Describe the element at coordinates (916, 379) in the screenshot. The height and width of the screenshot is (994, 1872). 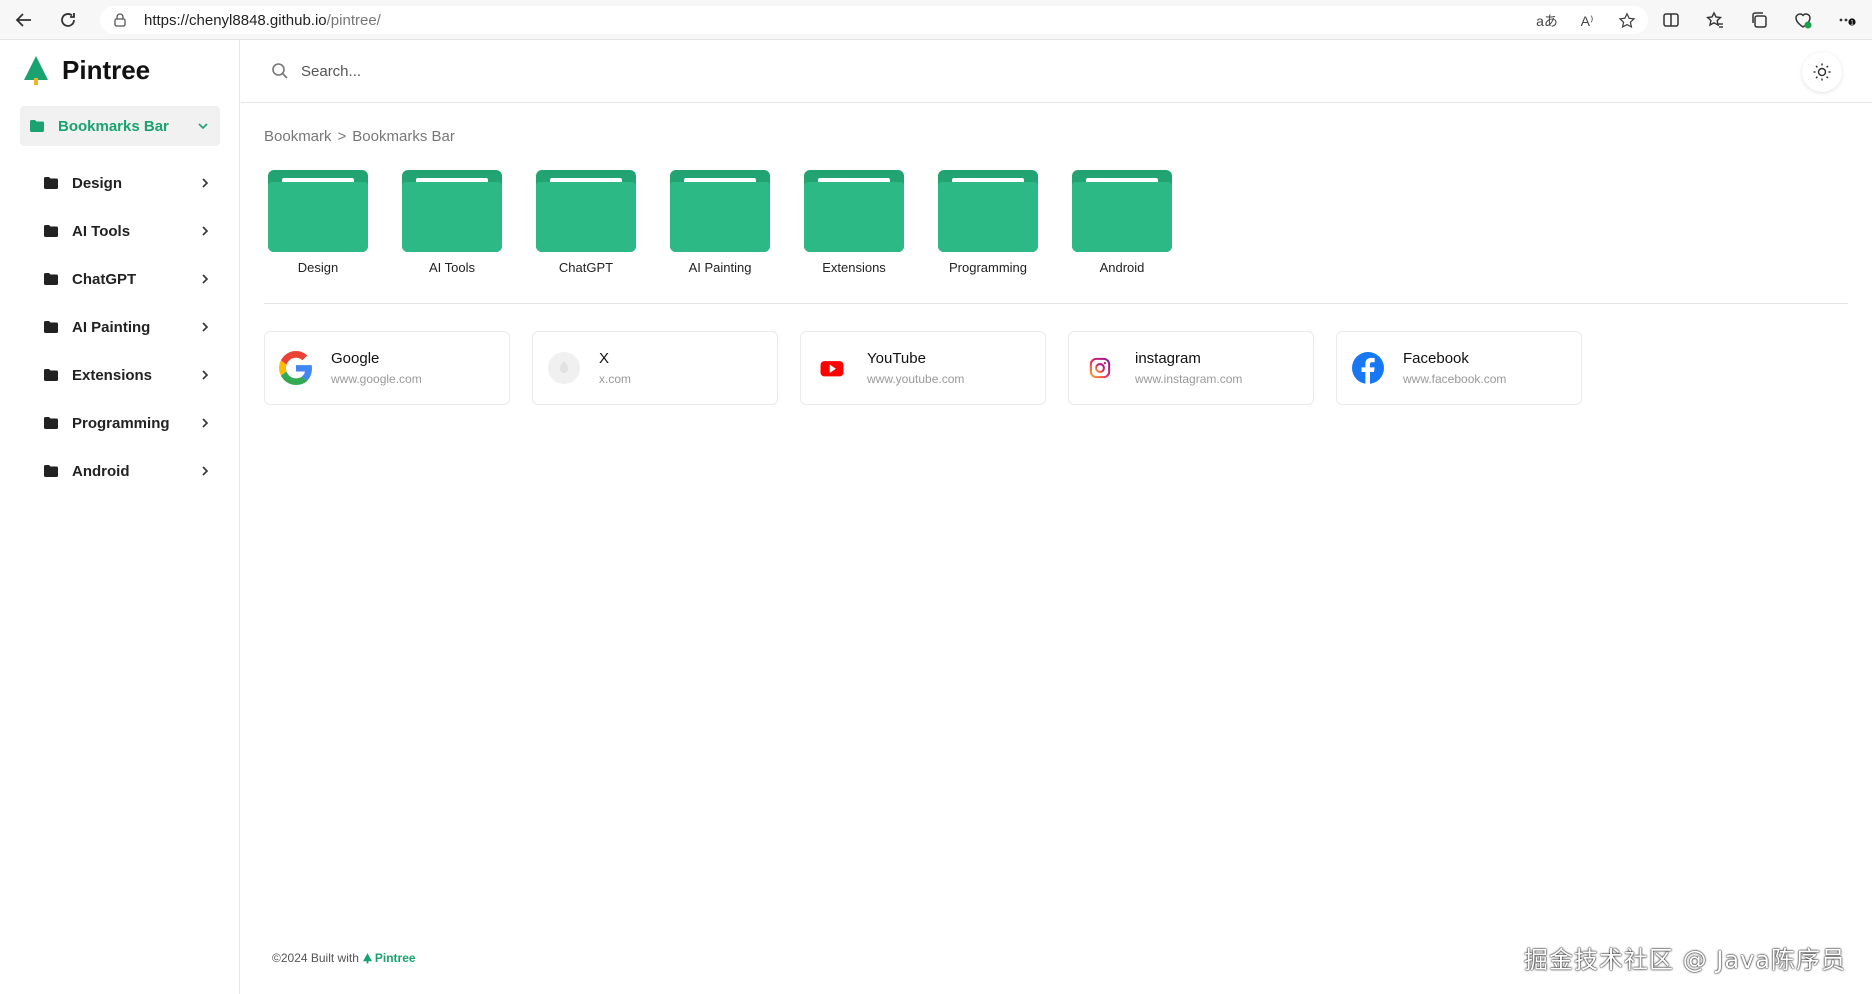
I see `link-url: www.youtube.com` at that location.